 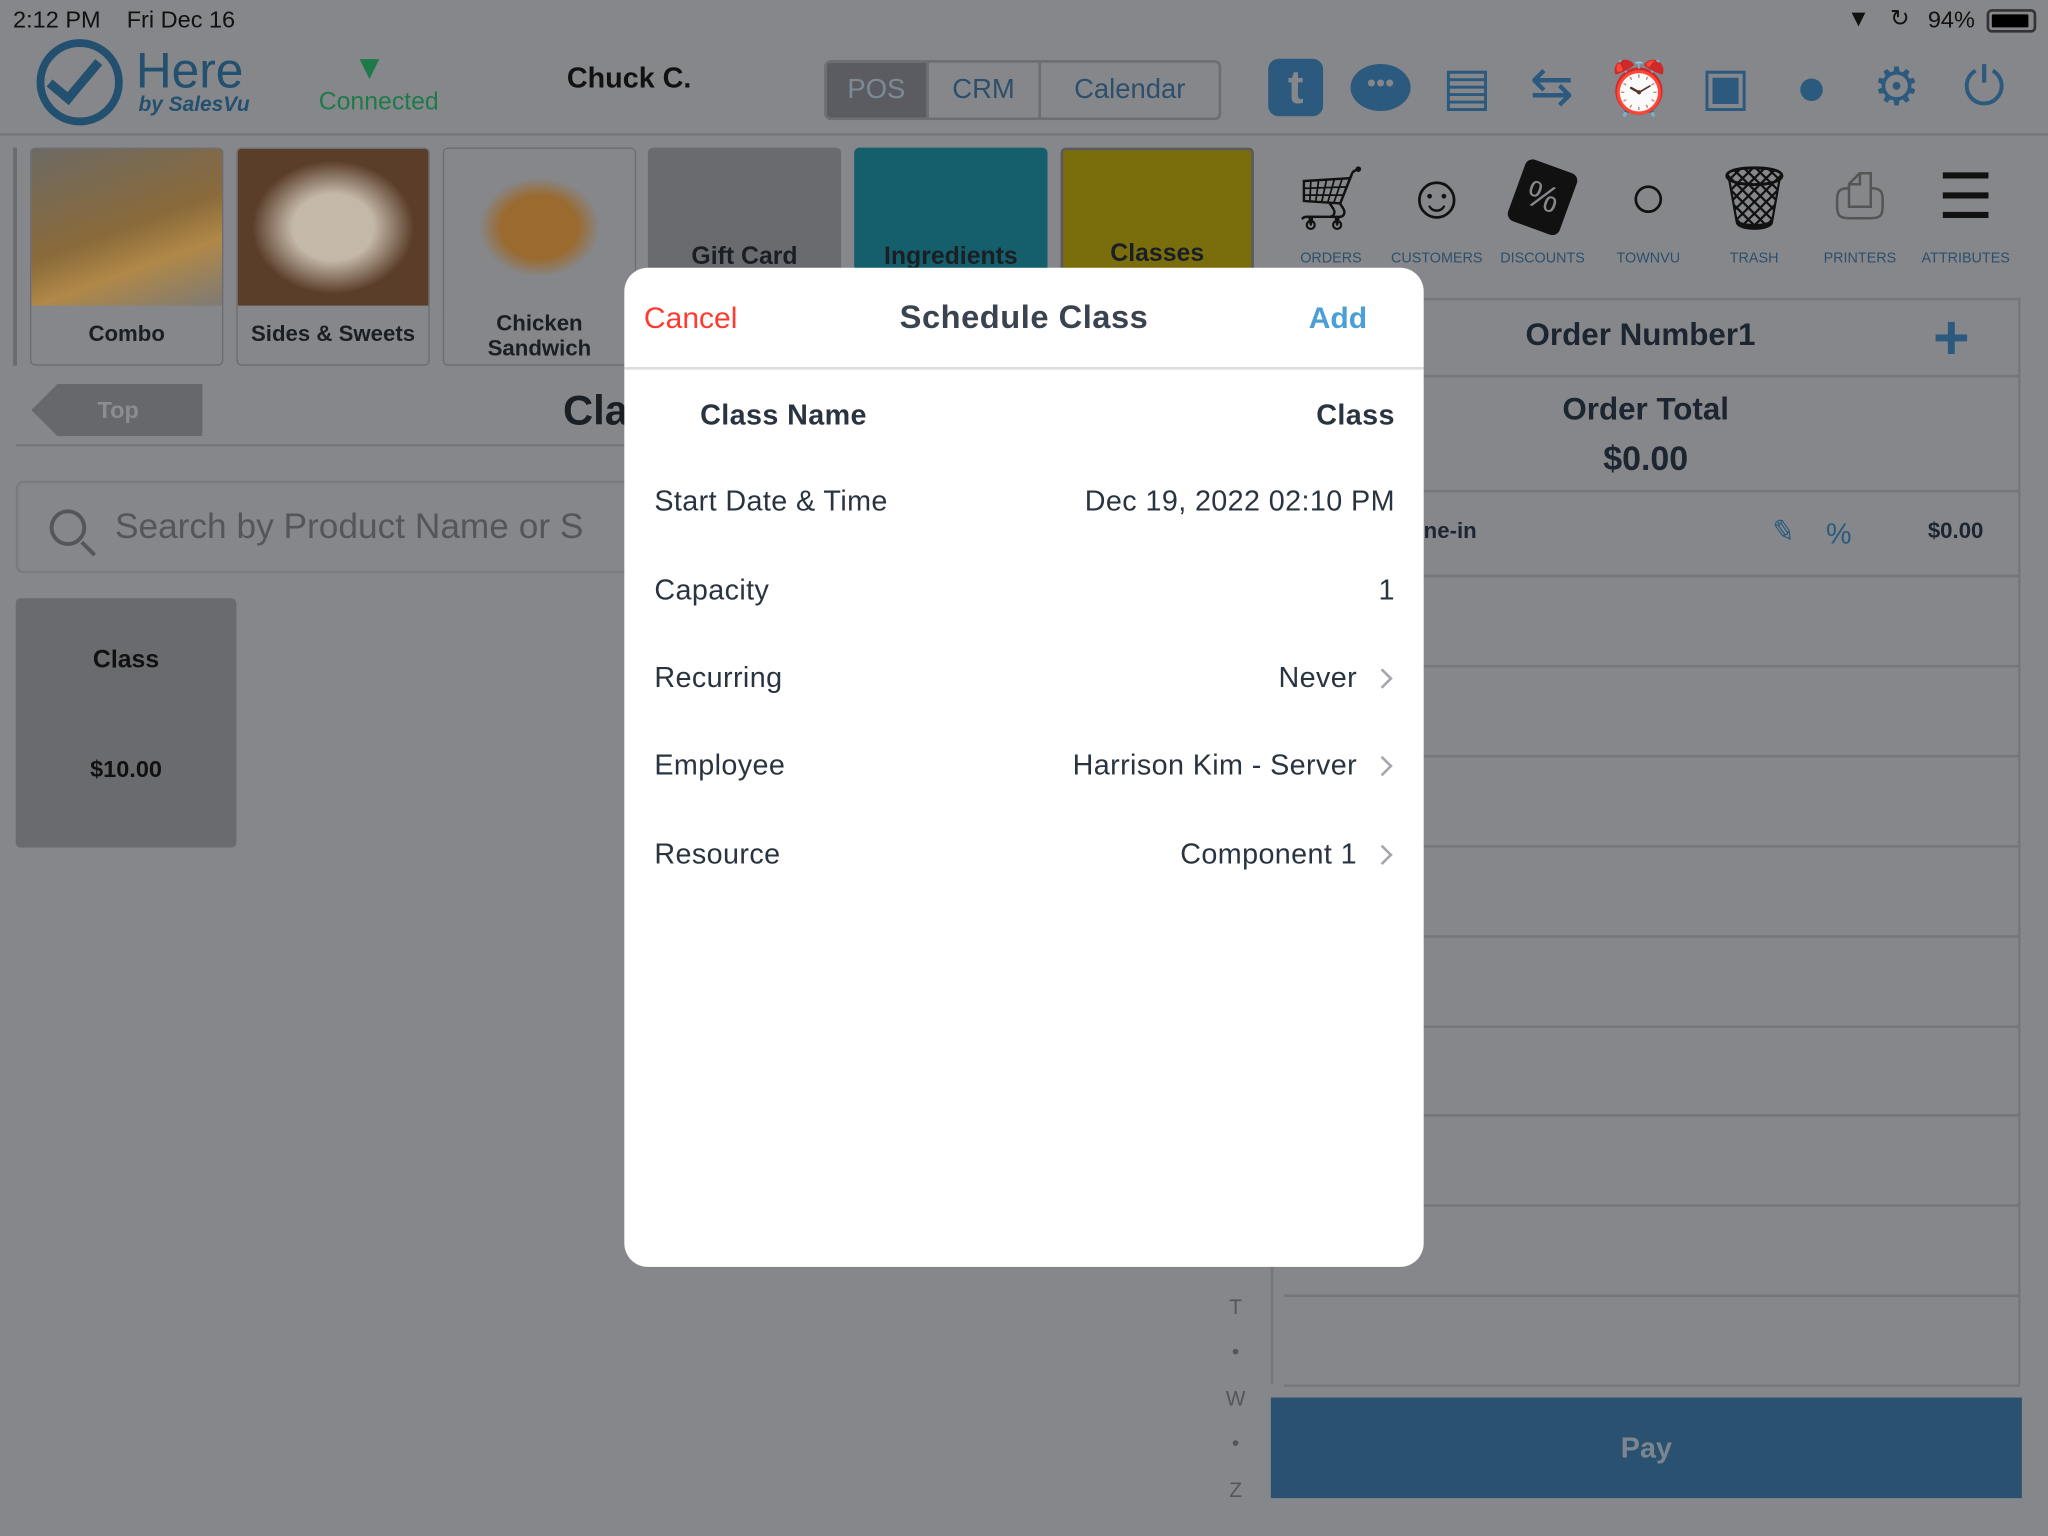 I want to click on logo-check-icon, so click(x=79, y=82).